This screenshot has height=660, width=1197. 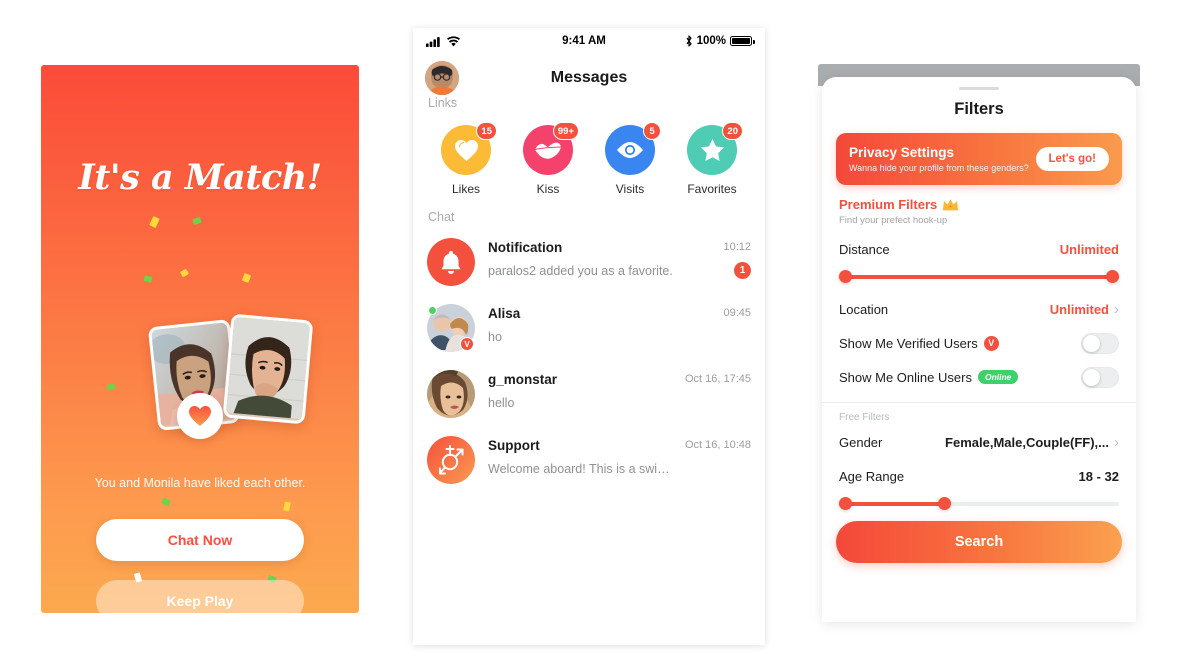 What do you see at coordinates (630, 159) in the screenshot?
I see `quick-icon-visits: 5 Visits` at bounding box center [630, 159].